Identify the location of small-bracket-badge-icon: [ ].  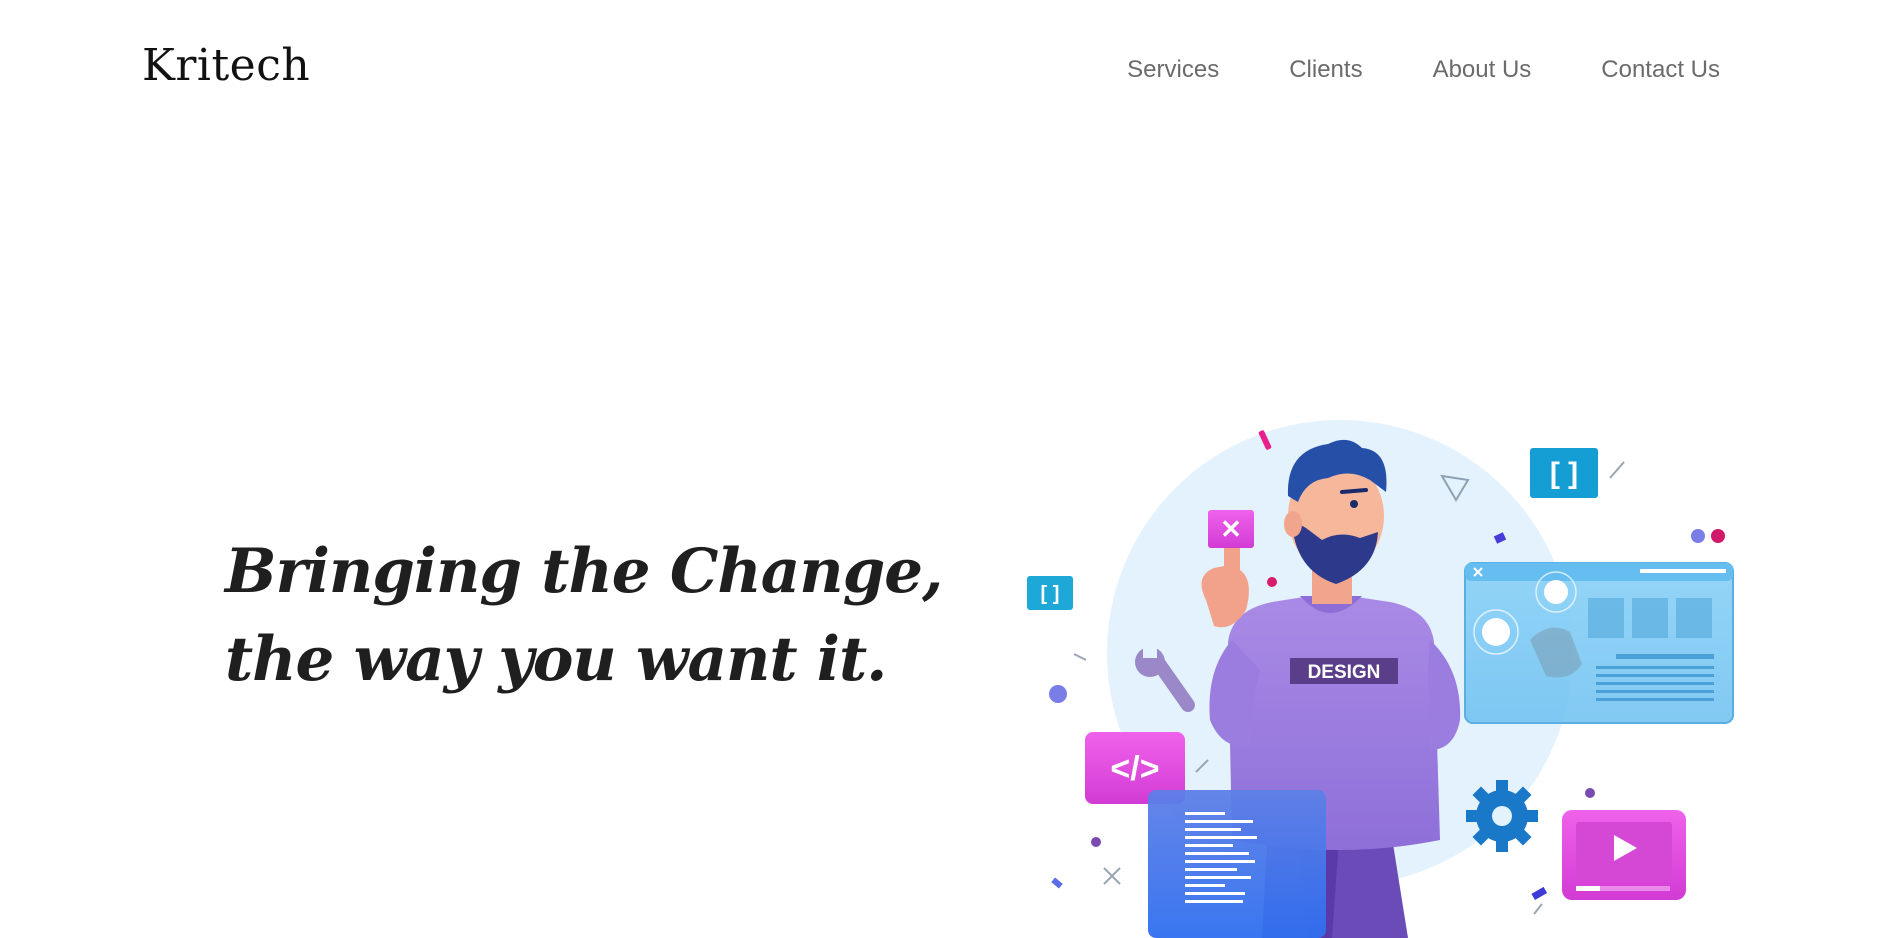
(1050, 593).